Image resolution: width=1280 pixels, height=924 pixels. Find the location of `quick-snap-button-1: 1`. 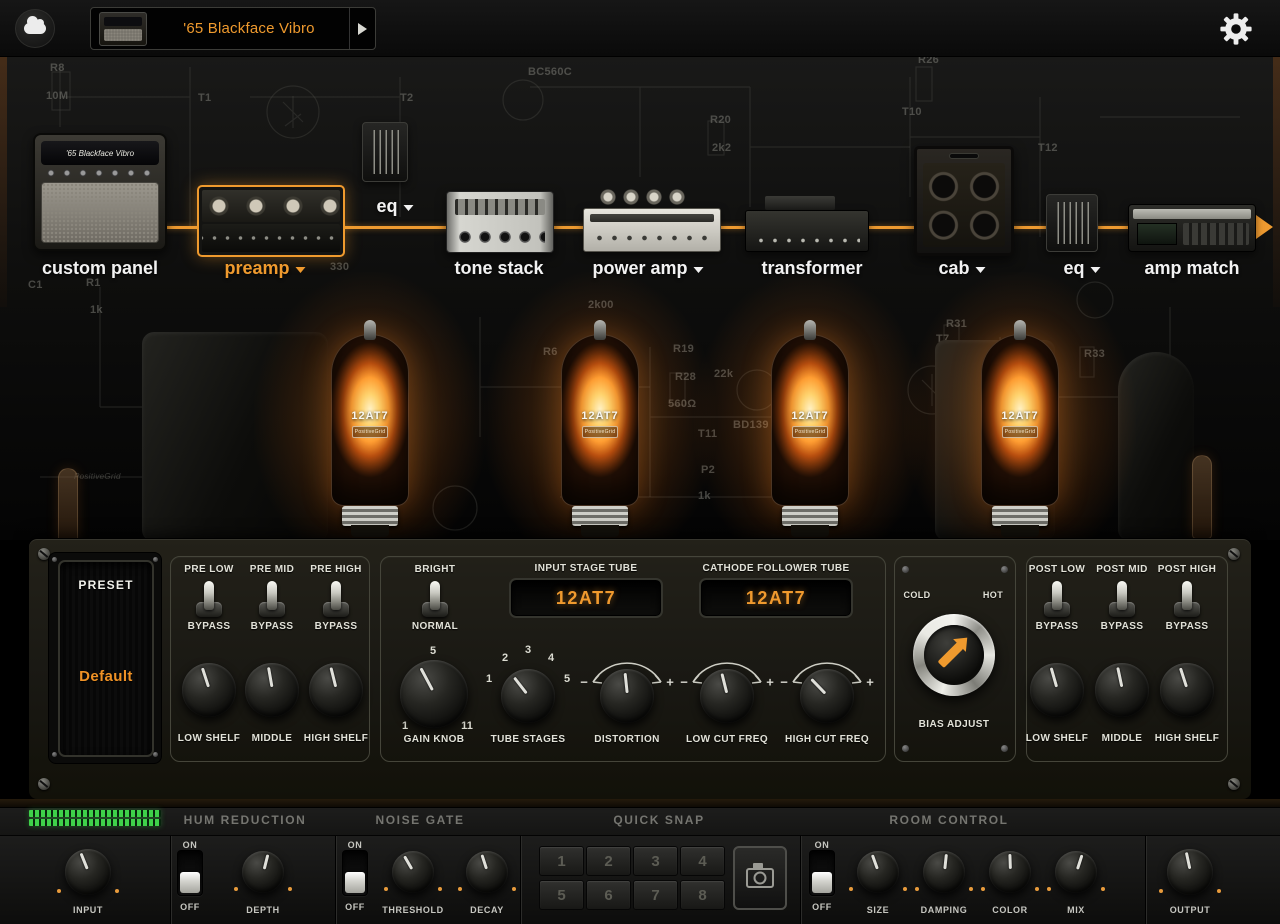

quick-snap-button-1: 1 is located at coordinates (561, 861).